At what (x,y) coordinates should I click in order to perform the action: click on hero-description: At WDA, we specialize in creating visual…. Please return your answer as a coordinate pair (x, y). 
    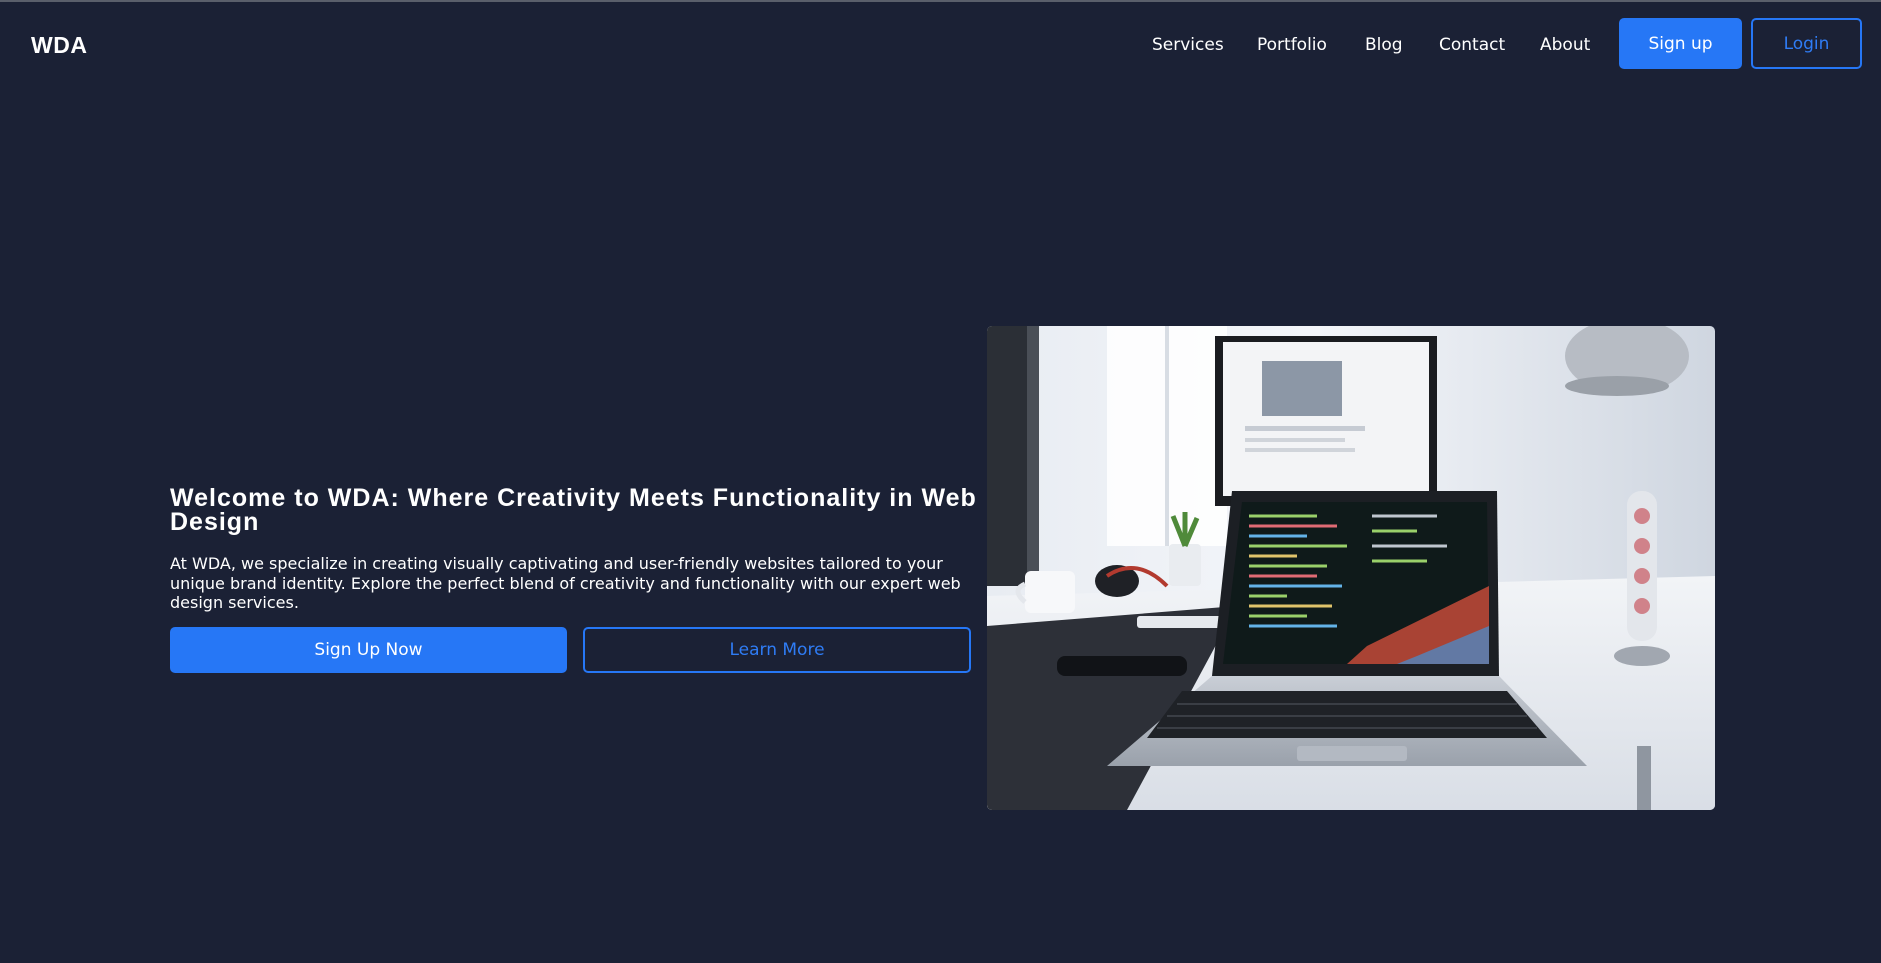
    Looking at the image, I should click on (565, 583).